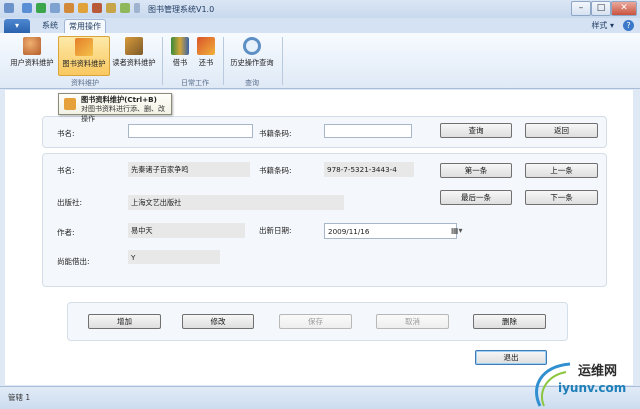 The height and width of the screenshot is (409, 640). I want to click on search-barcode-label: 书籍条码:, so click(275, 133).